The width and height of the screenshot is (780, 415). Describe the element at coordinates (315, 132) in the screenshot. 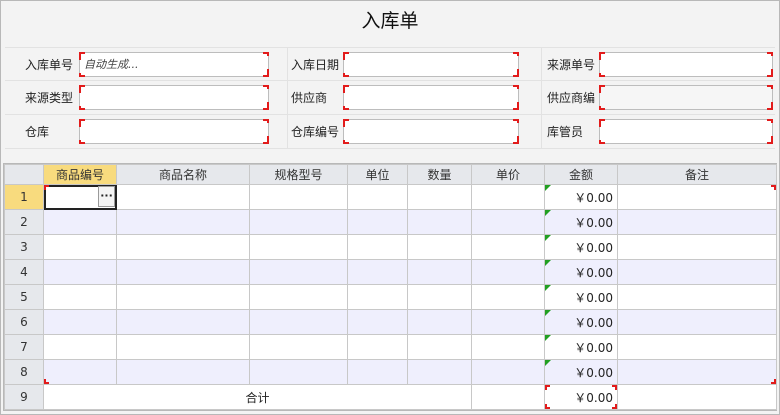

I see `warehouse-code-label: 仓库编号` at that location.